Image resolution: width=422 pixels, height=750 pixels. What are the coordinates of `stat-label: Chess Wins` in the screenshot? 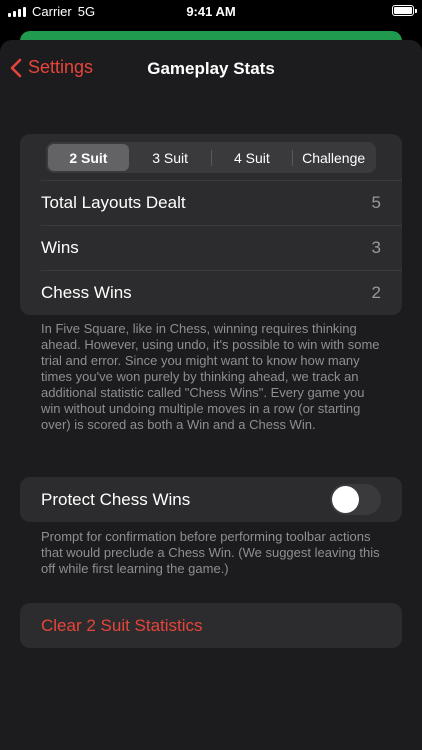 It's located at (86, 292).